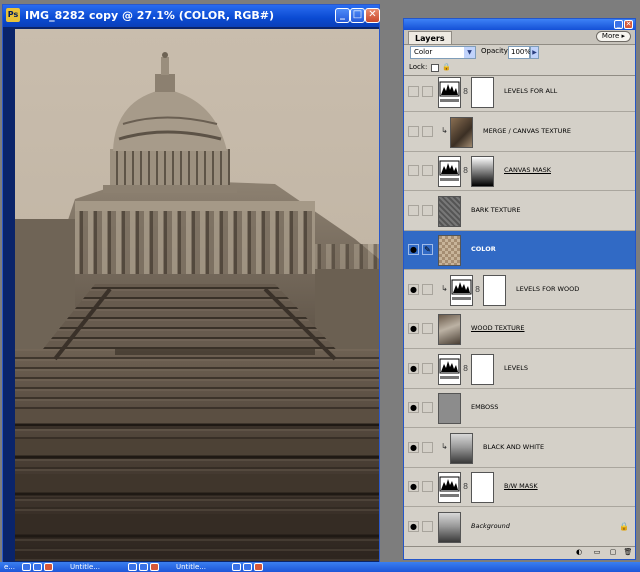 This screenshot has height=572, width=640. I want to click on layer-row: ● 8 B/W MASK, so click(519, 487).